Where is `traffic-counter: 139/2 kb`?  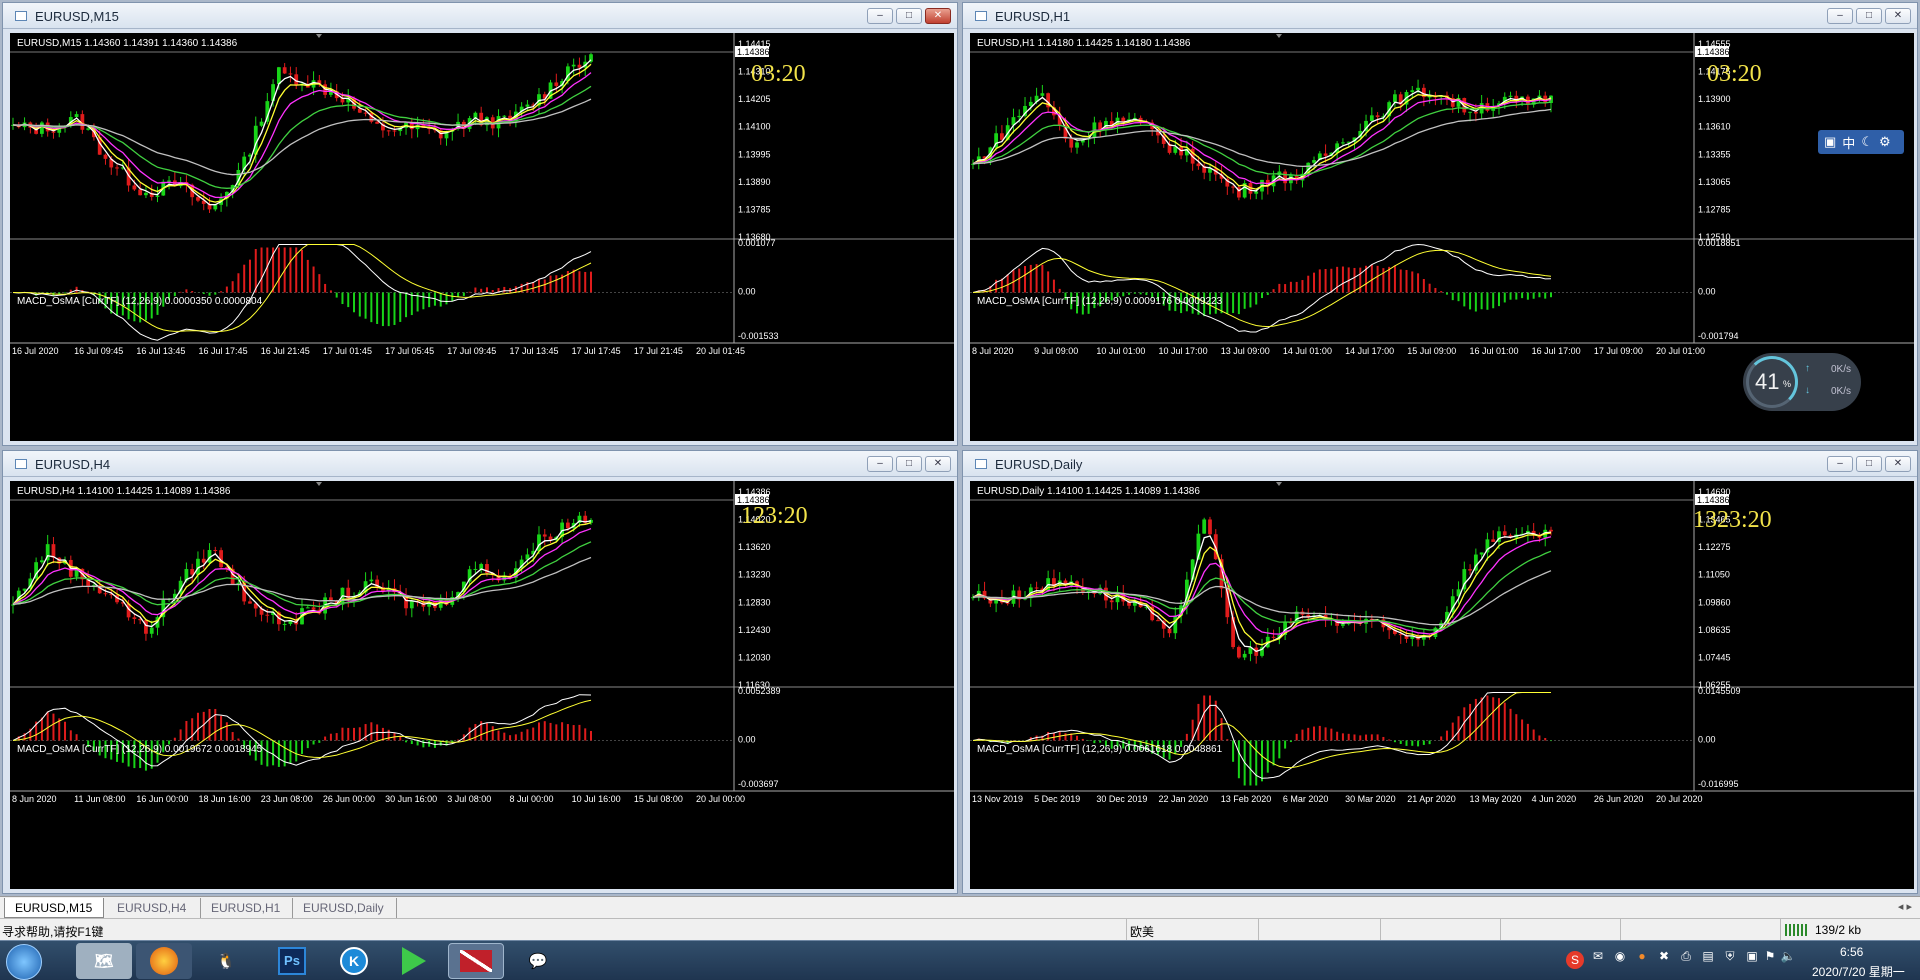
traffic-counter: 139/2 kb is located at coordinates (1838, 930).